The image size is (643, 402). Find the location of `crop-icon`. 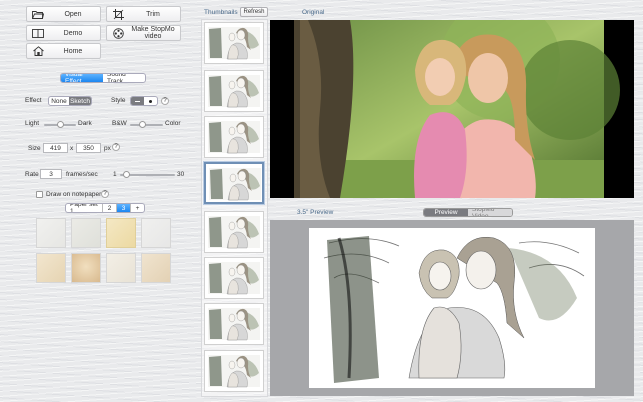

crop-icon is located at coordinates (118, 14).